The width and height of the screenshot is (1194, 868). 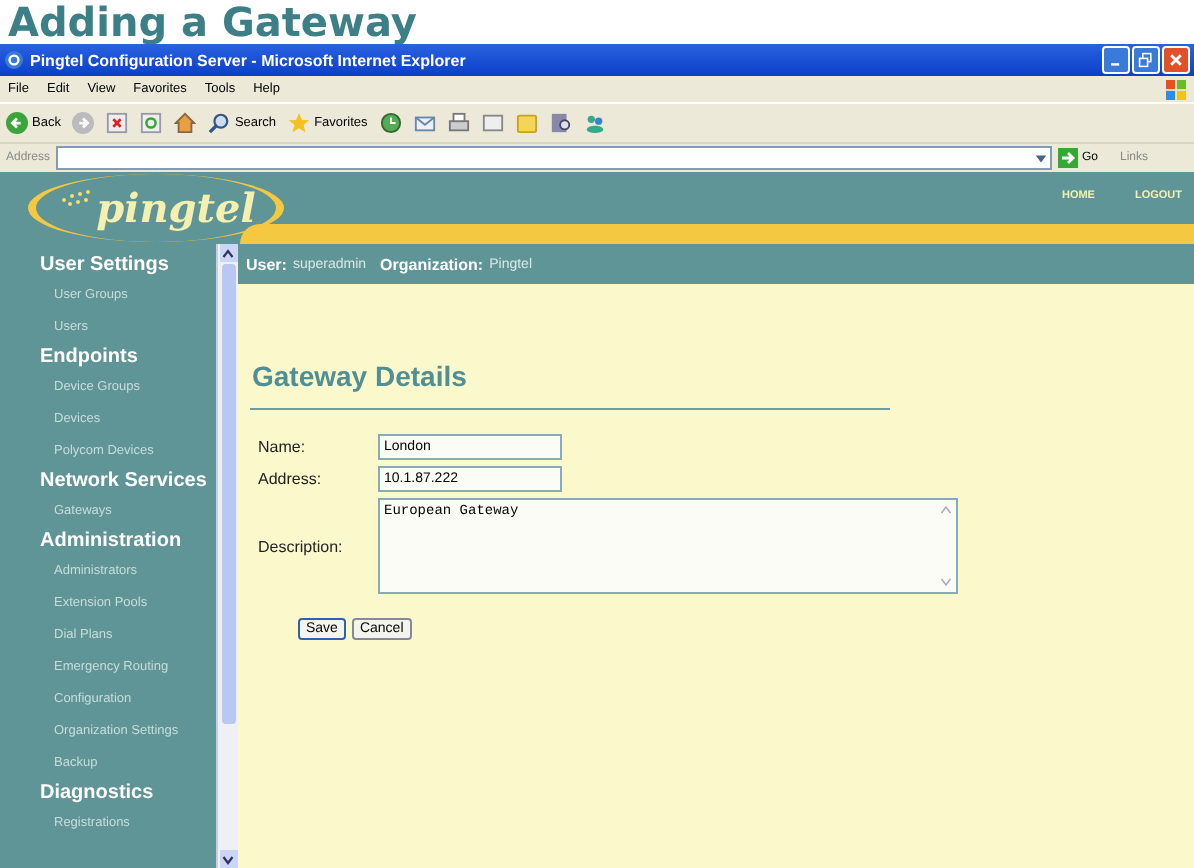 I want to click on sidebar-section-title: Administration, so click(x=111, y=542).